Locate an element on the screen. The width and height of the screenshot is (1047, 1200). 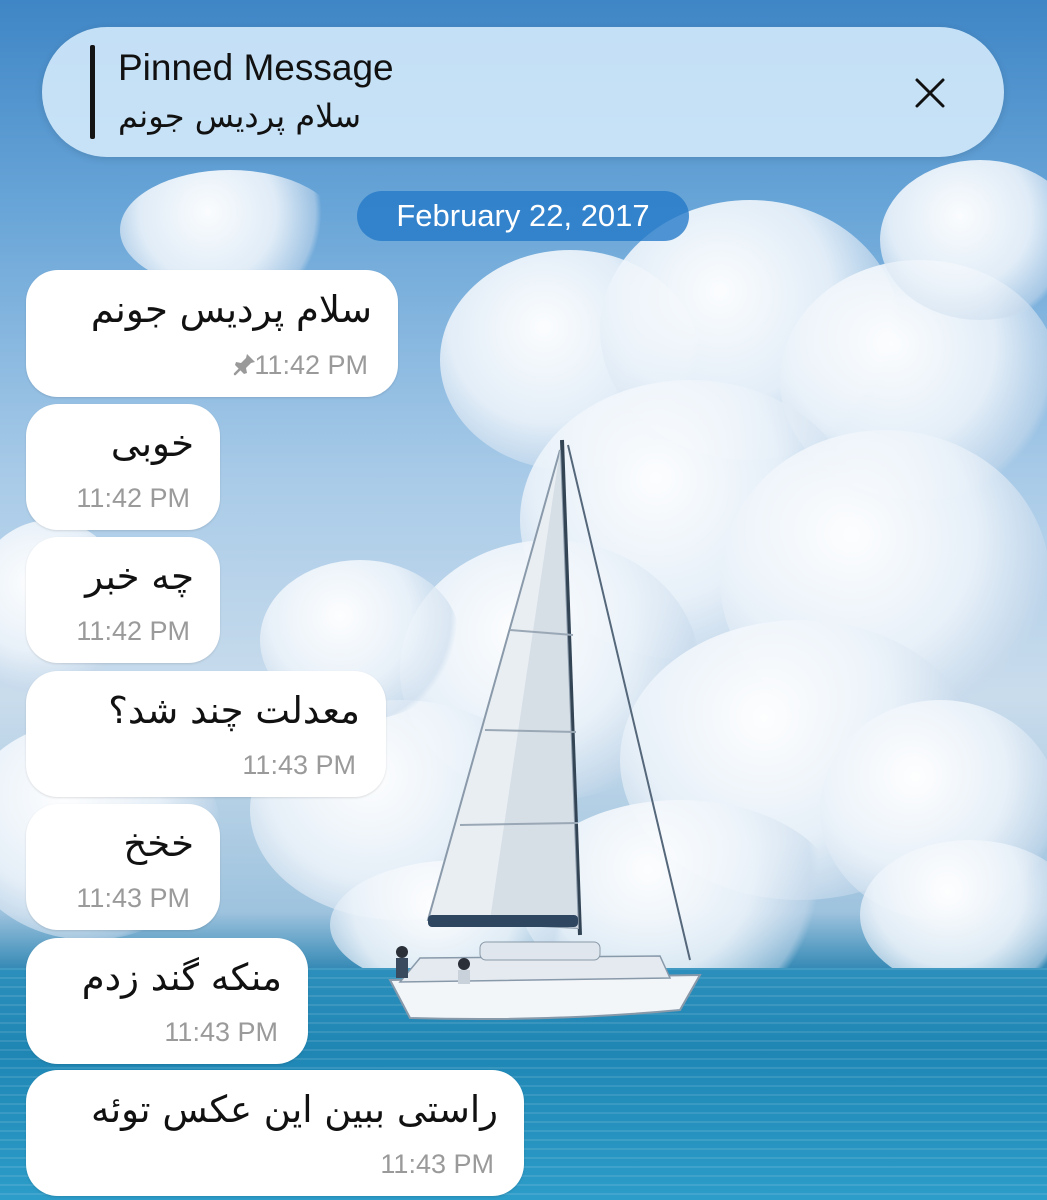
close-icon is located at coordinates (930, 93).